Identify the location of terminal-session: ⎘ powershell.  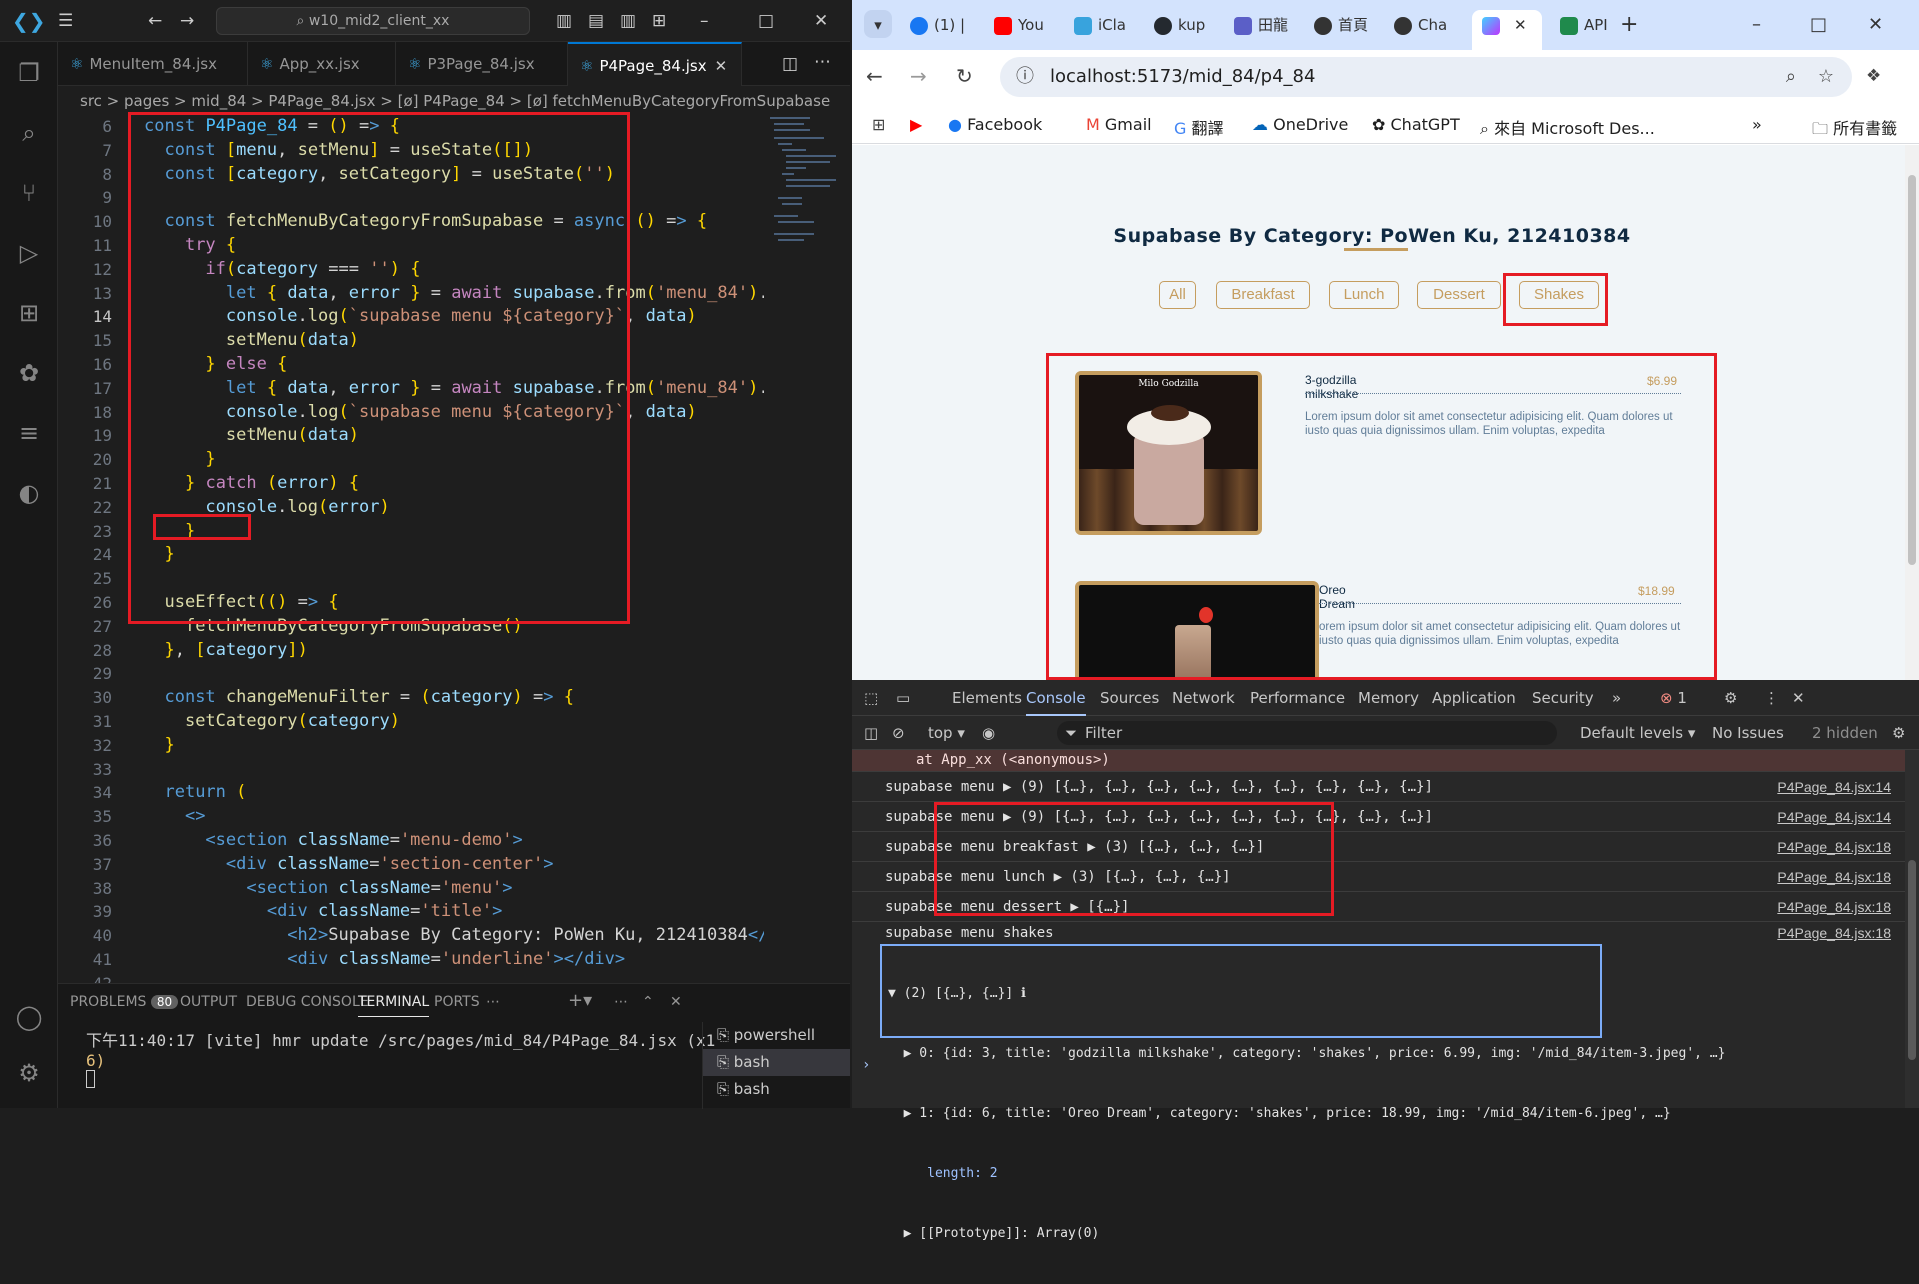
(776, 1035).